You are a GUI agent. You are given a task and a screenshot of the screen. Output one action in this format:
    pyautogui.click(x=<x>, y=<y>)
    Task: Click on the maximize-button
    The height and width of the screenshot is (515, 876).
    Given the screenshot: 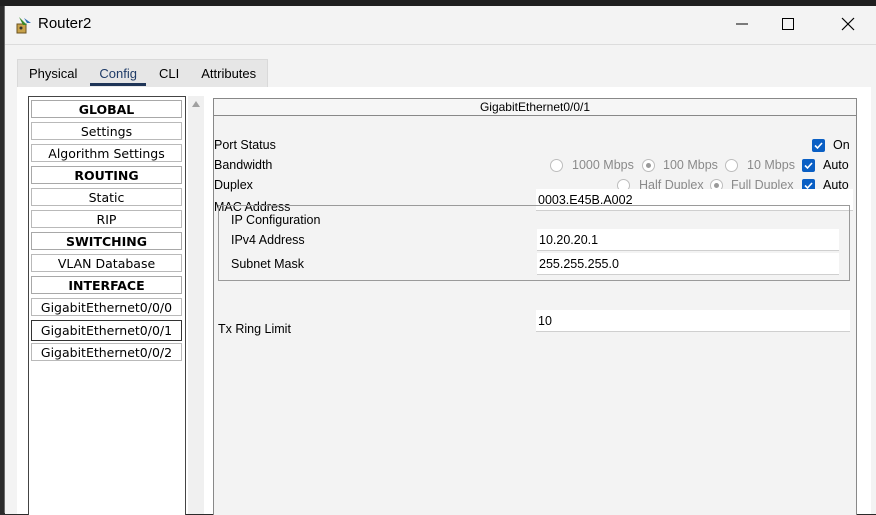 What is the action you would take?
    pyautogui.click(x=788, y=24)
    